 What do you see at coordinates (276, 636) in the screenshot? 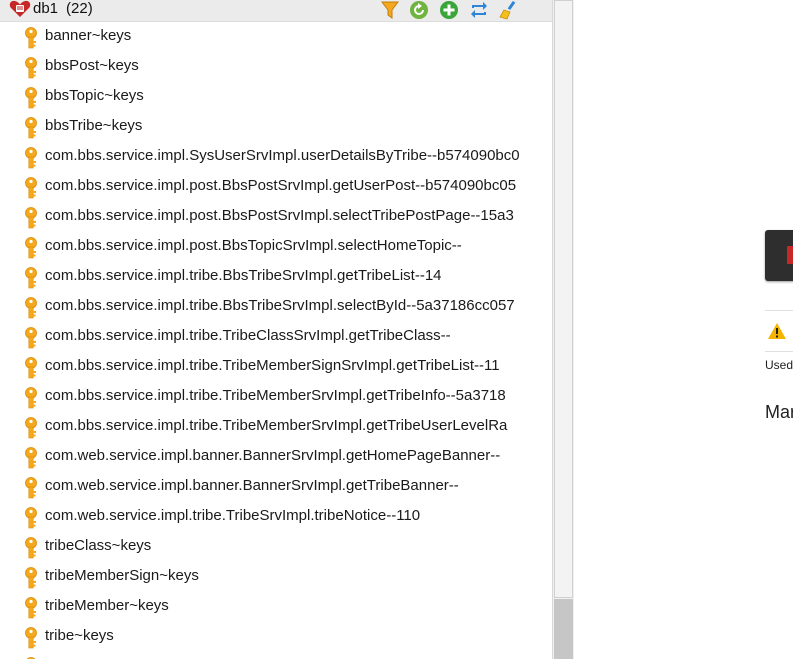
I see `key-row: tribe~keys` at bounding box center [276, 636].